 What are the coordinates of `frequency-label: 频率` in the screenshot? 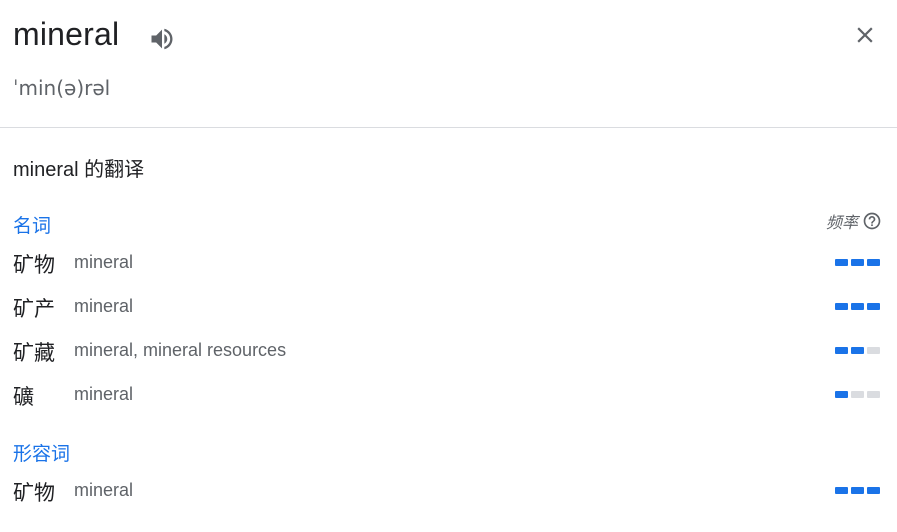 It's located at (841, 223).